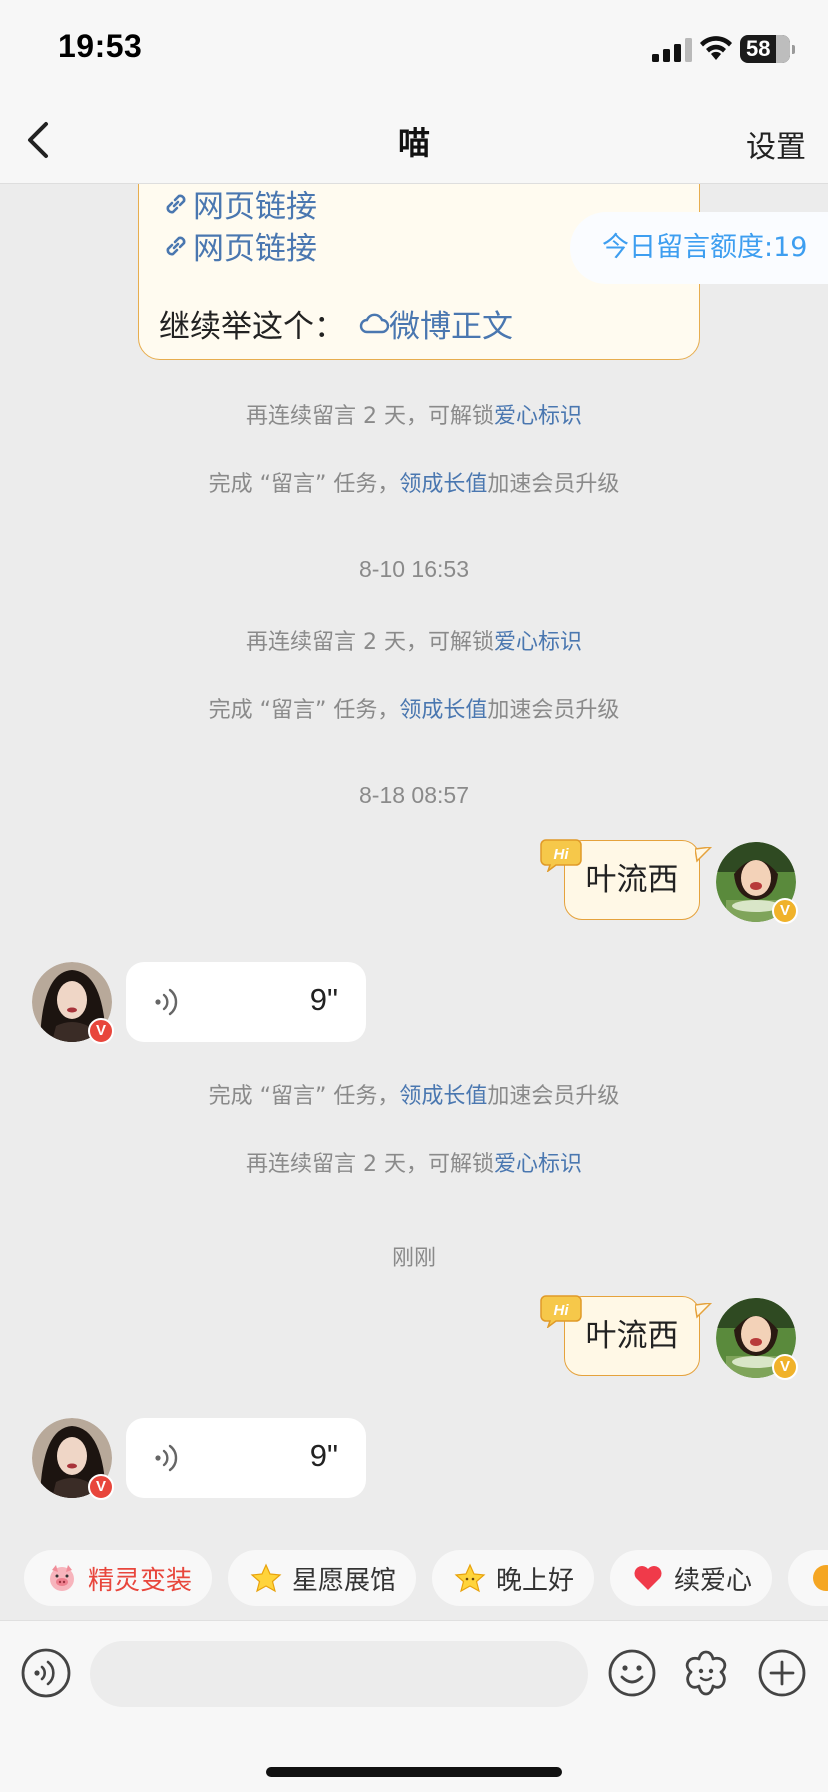 The width and height of the screenshot is (828, 1792). What do you see at coordinates (413, 143) in the screenshot?
I see `page-title: 喵` at bounding box center [413, 143].